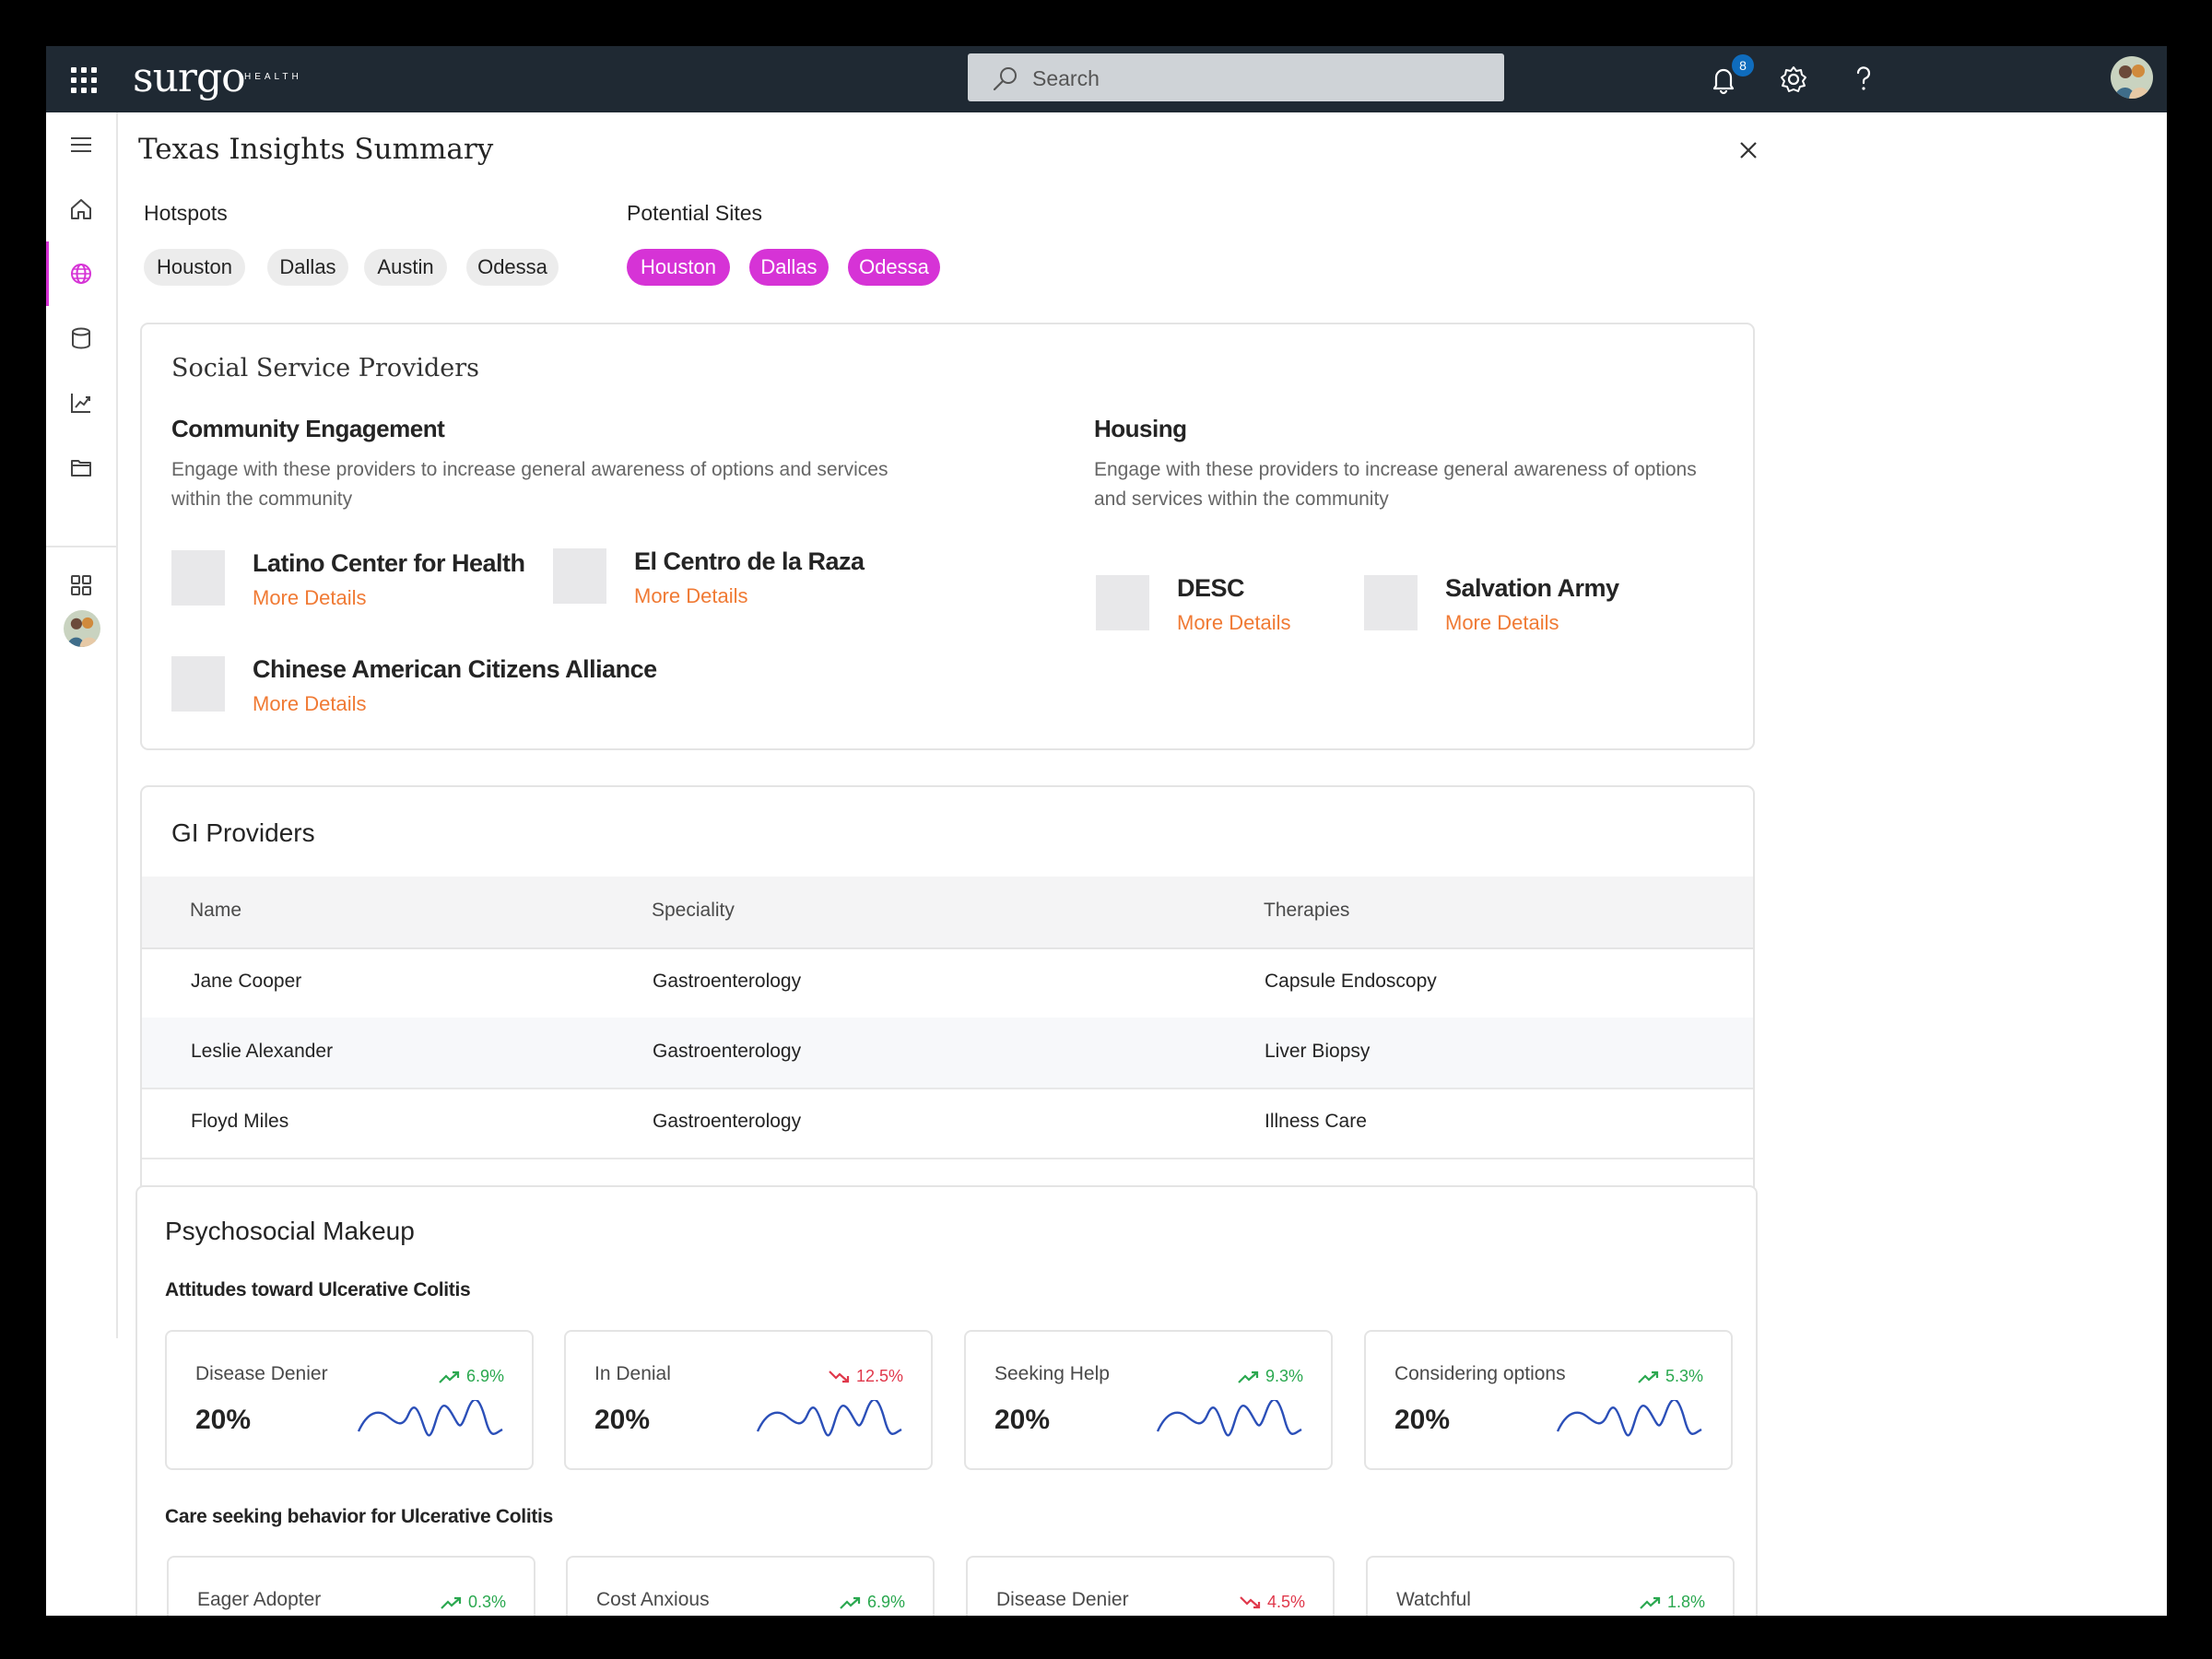 The height and width of the screenshot is (1659, 2212). I want to click on stat-card: Considering options 5.3% 20%, so click(1548, 1400).